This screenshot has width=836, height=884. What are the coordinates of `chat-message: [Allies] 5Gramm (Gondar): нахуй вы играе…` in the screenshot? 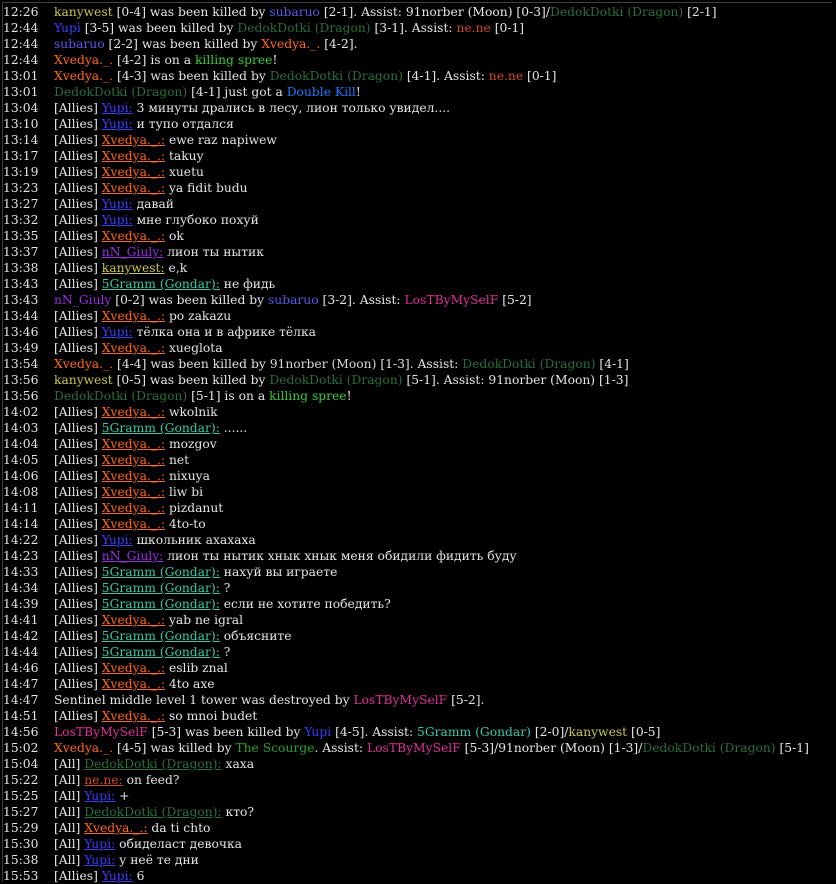 It's located at (195, 572).